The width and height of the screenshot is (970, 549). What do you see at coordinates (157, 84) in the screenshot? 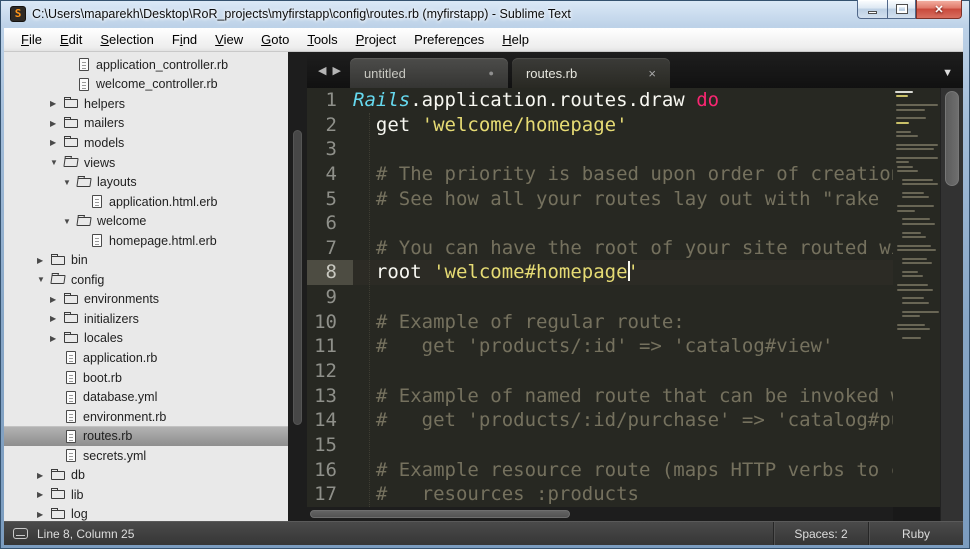
I see `tree-item-label: welcome_controller.rb` at bounding box center [157, 84].